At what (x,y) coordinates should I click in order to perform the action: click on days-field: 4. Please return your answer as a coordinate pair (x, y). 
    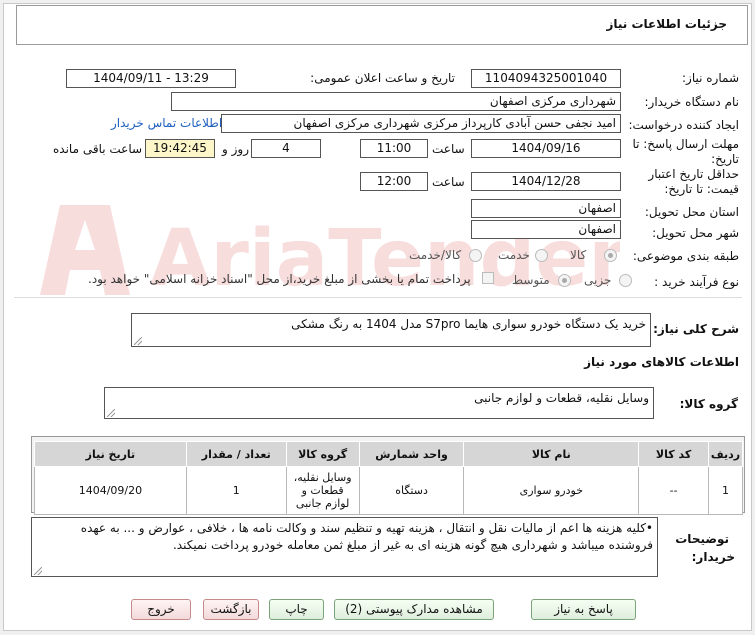
    Looking at the image, I should click on (286, 148).